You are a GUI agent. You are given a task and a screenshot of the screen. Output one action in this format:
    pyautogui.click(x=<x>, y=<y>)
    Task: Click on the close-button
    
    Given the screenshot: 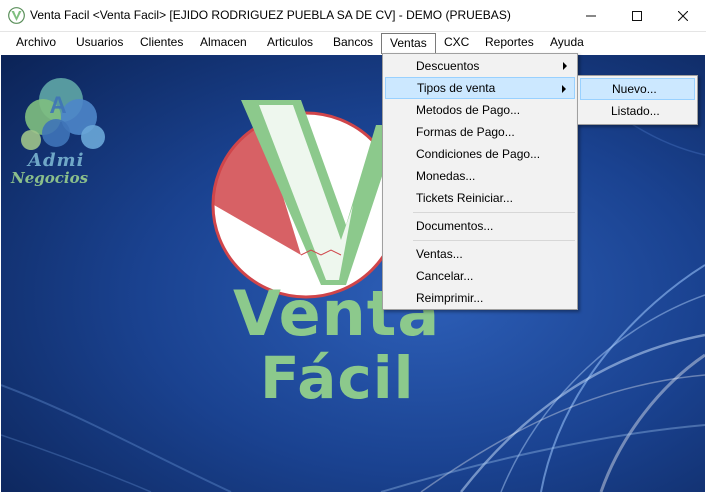 What is the action you would take?
    pyautogui.click(x=683, y=15)
    